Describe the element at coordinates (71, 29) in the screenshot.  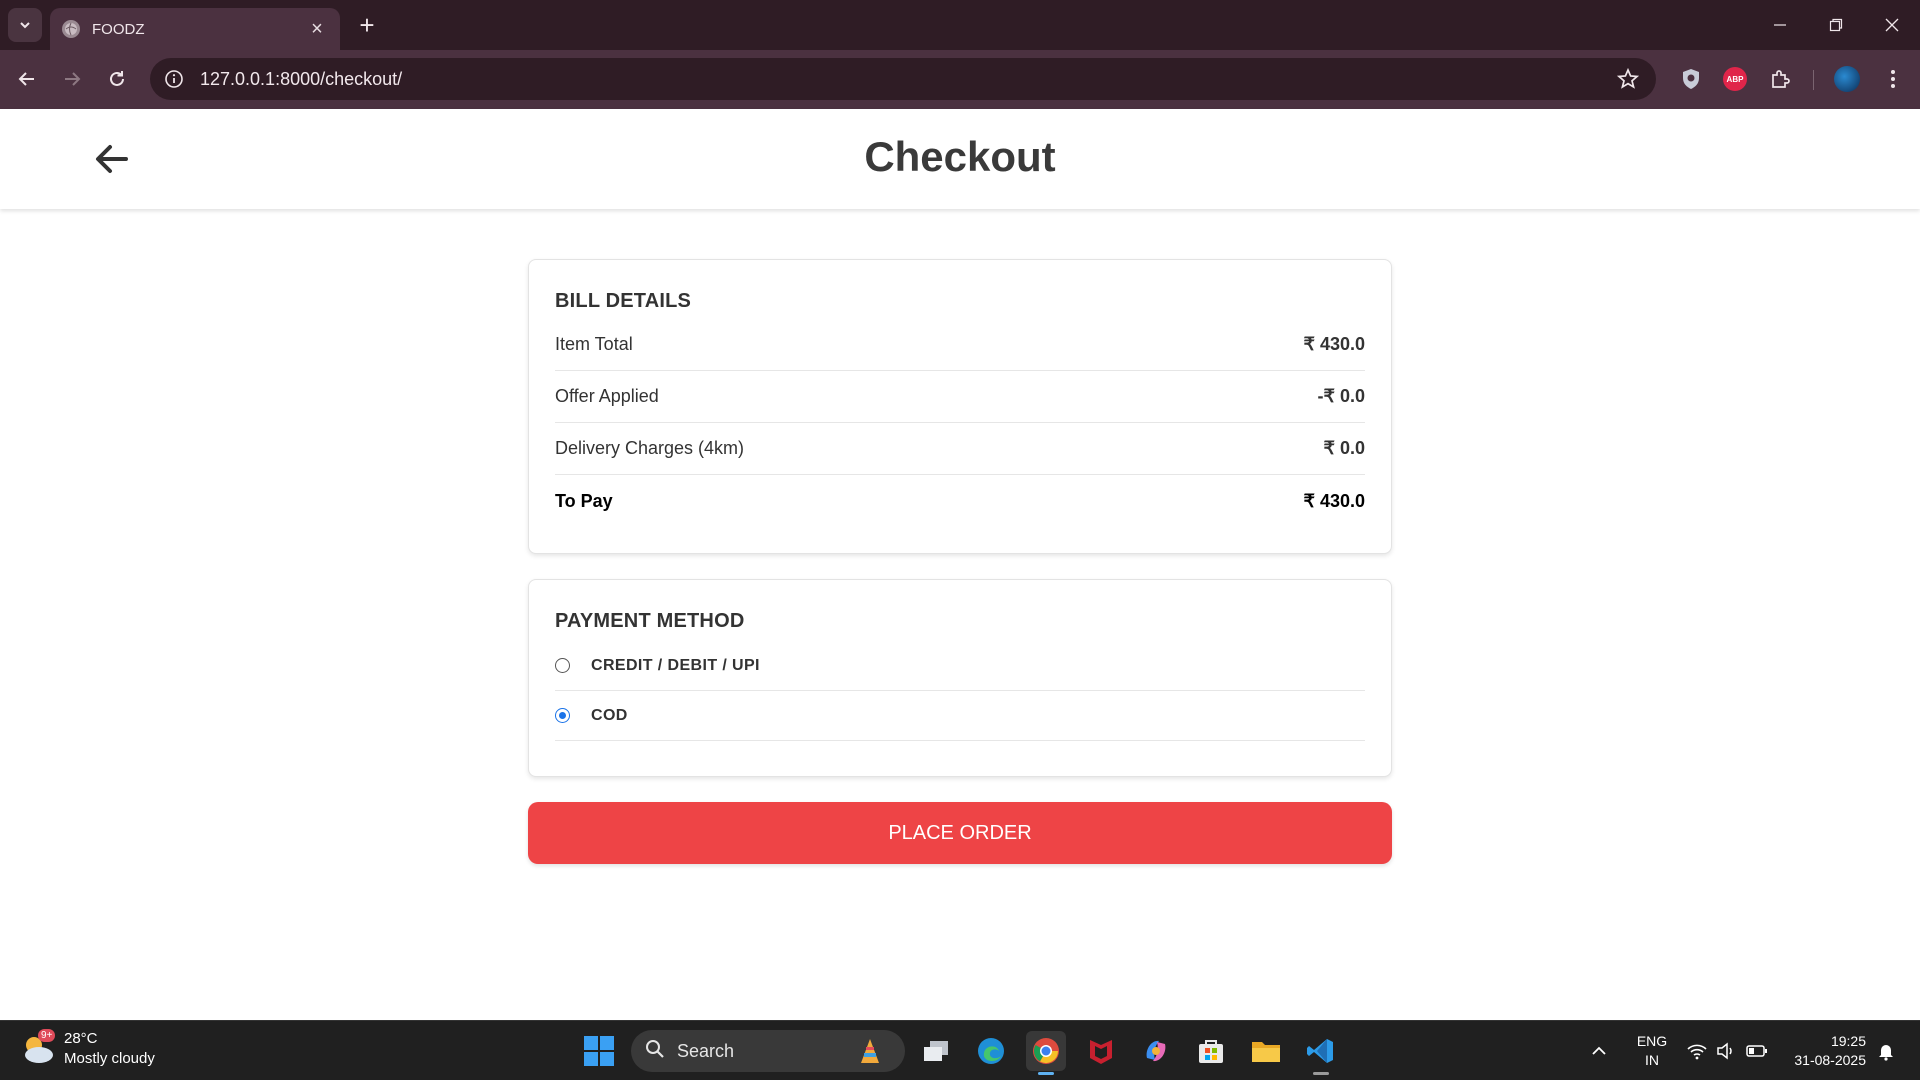
I see `globe-icon` at that location.